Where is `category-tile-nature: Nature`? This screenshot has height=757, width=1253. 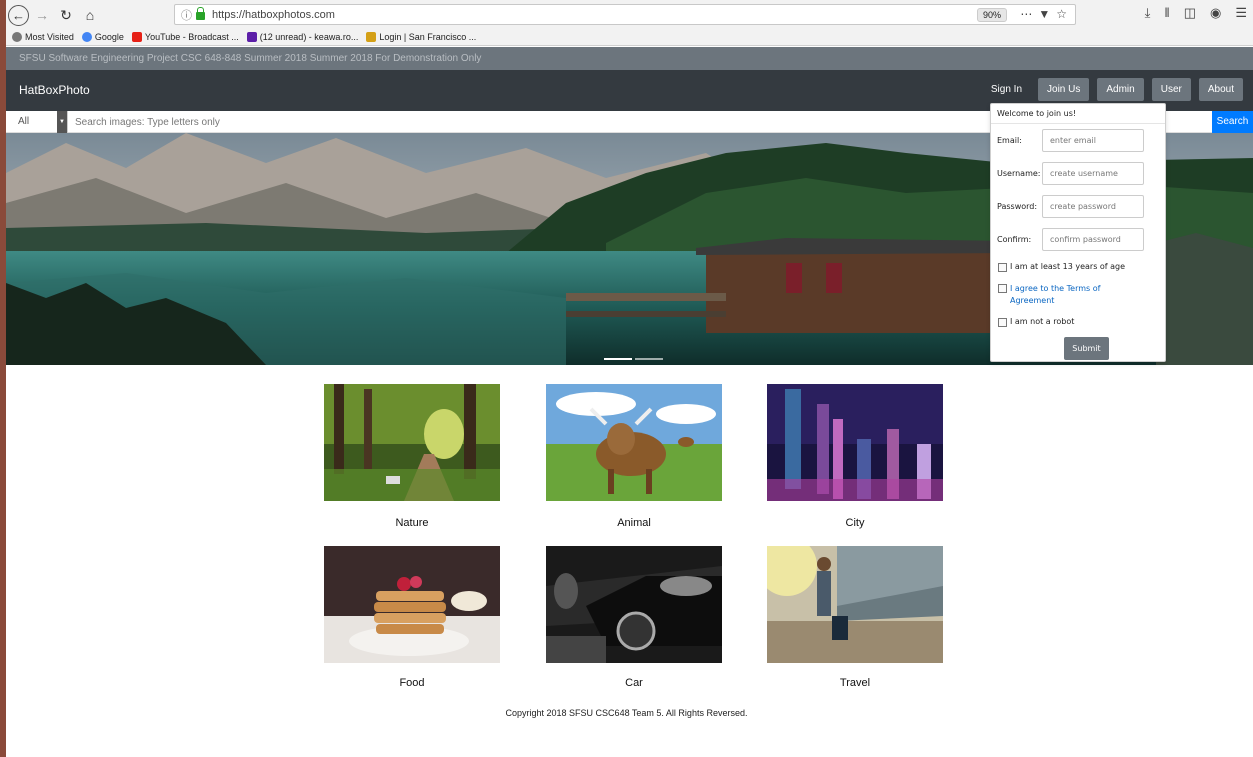
category-tile-nature: Nature is located at coordinates (412, 456).